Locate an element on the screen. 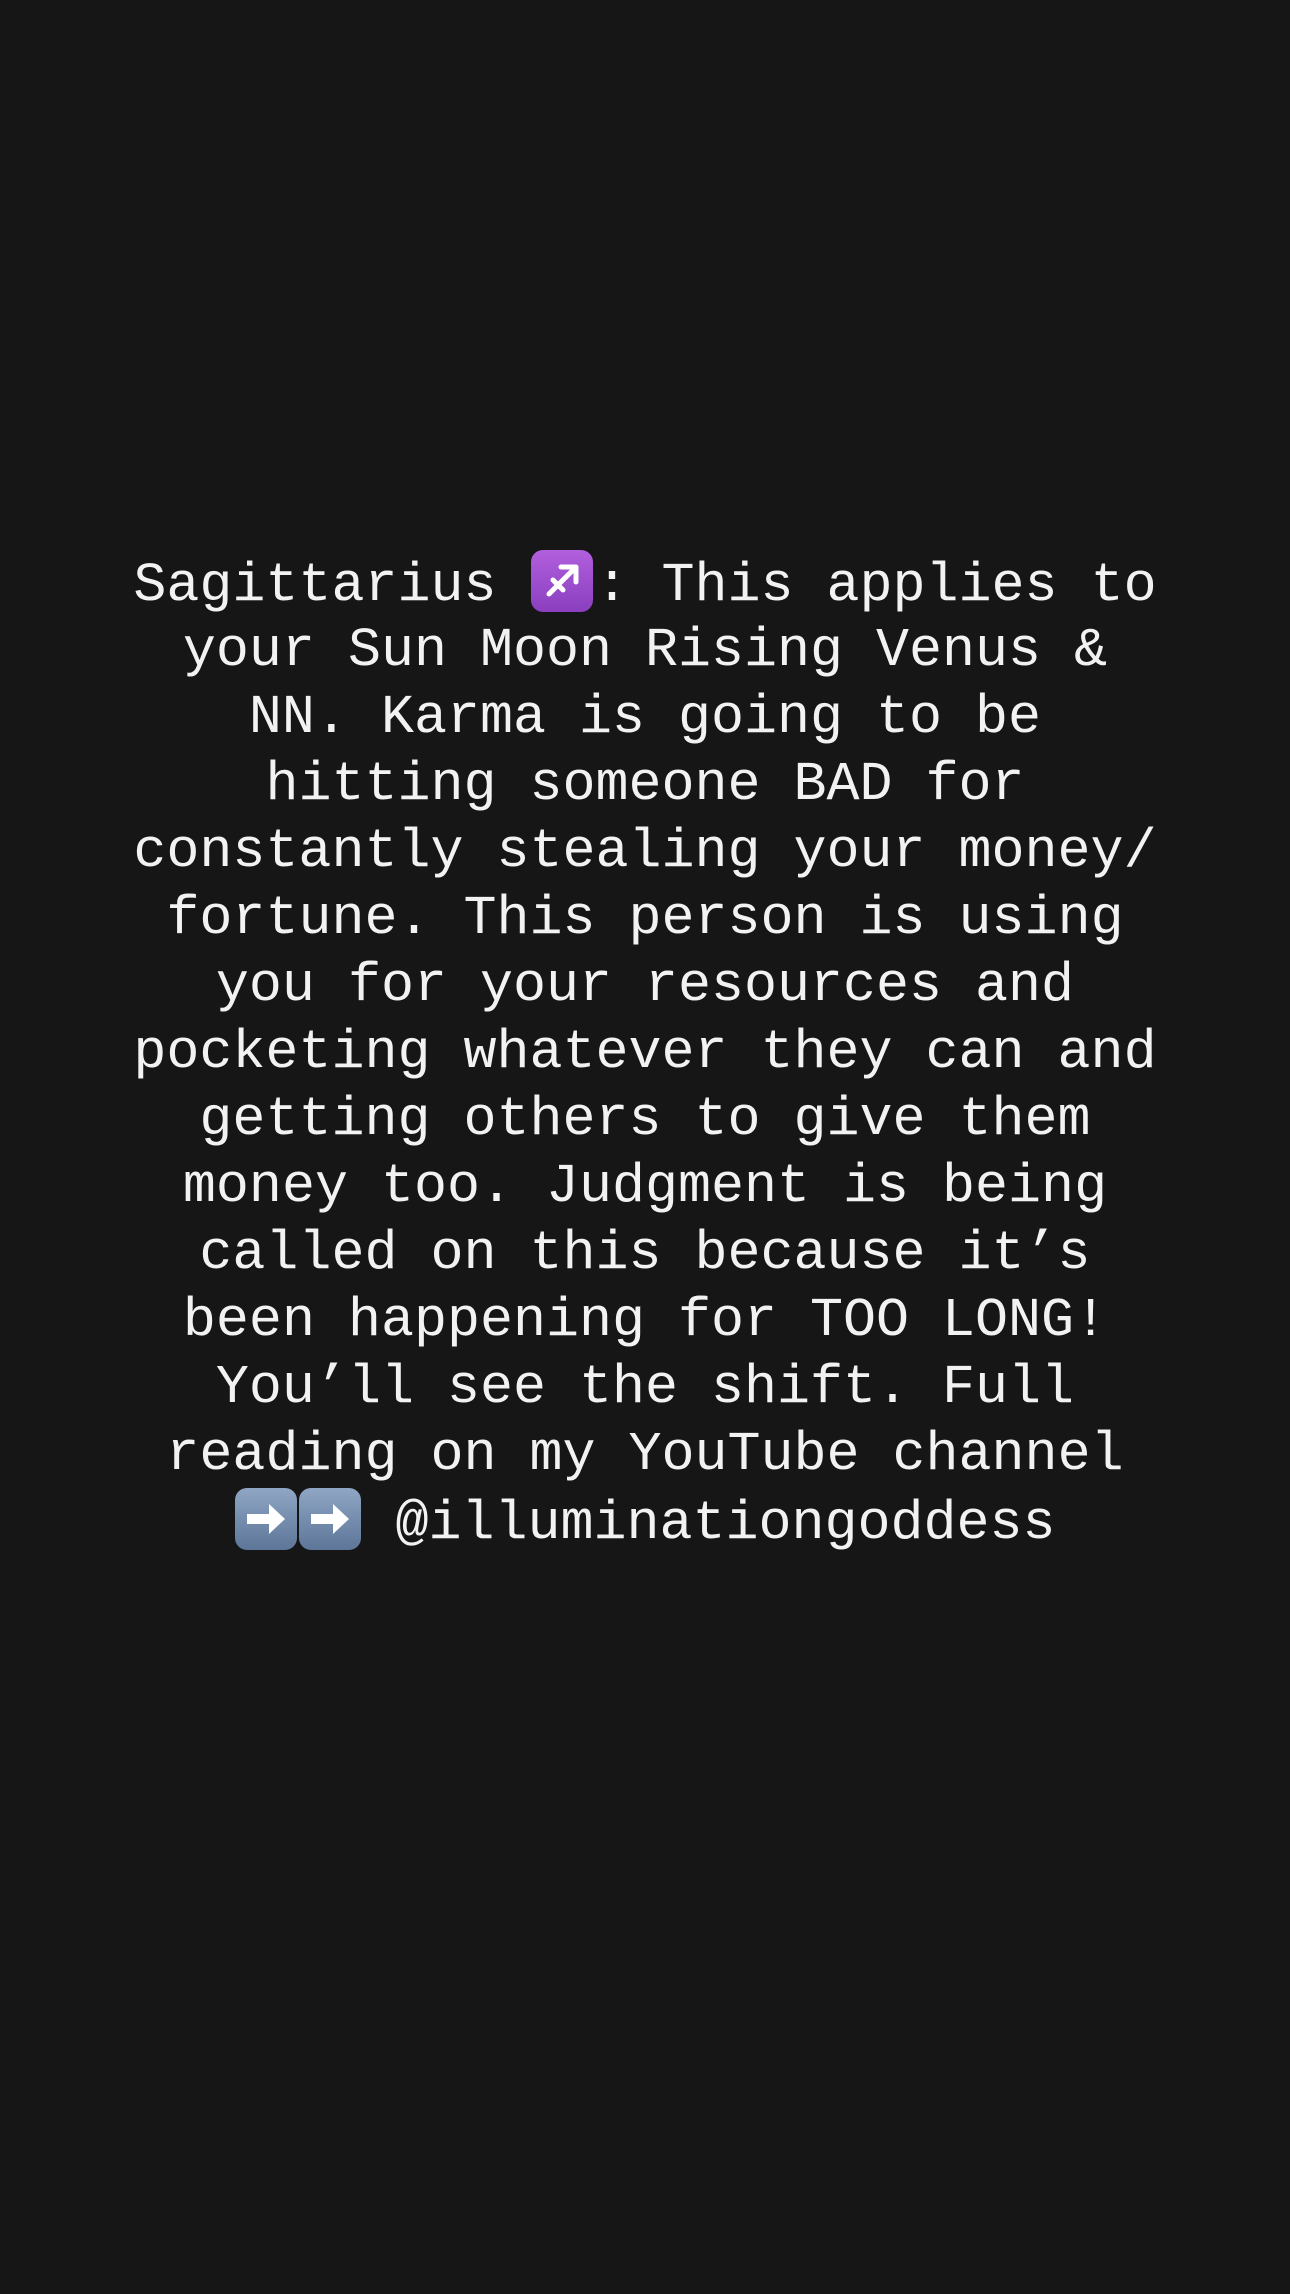 Image resolution: width=1290 pixels, height=2294 pixels. text-line-1-rest: : This applies to is located at coordinates (876, 585).